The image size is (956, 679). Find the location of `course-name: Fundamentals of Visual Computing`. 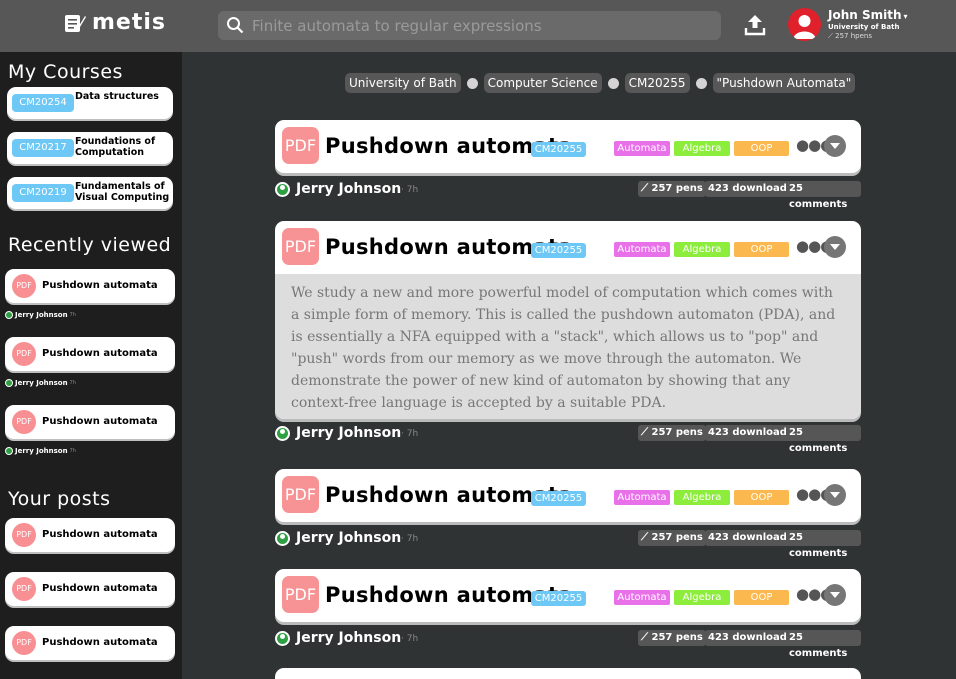

course-name: Fundamentals of Visual Computing is located at coordinates (122, 192).